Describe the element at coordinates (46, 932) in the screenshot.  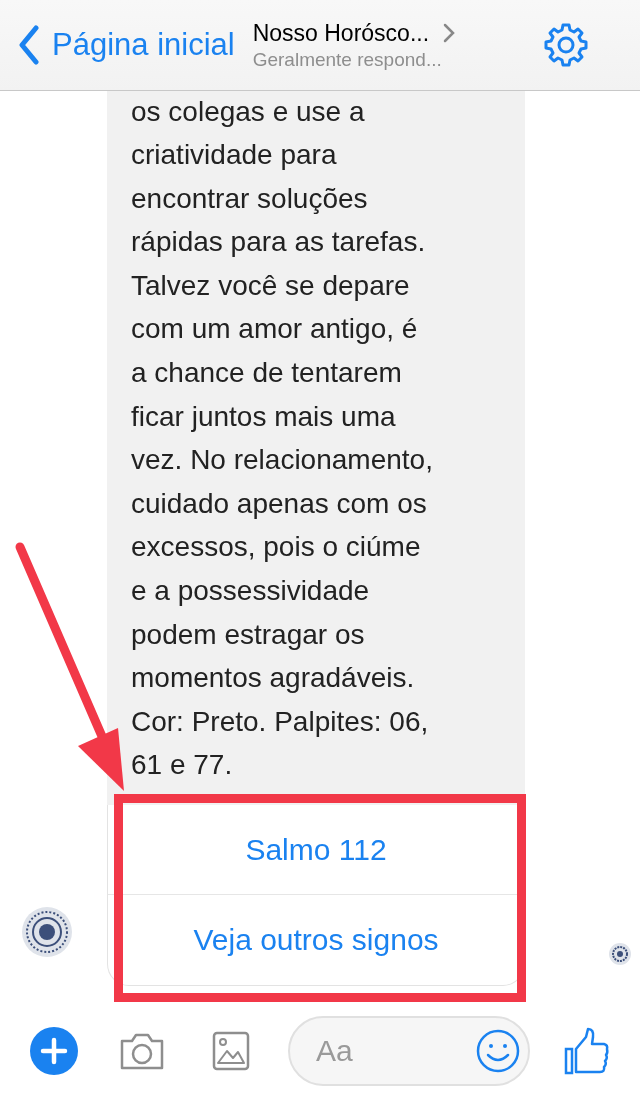
I see `avatar-icon` at that location.